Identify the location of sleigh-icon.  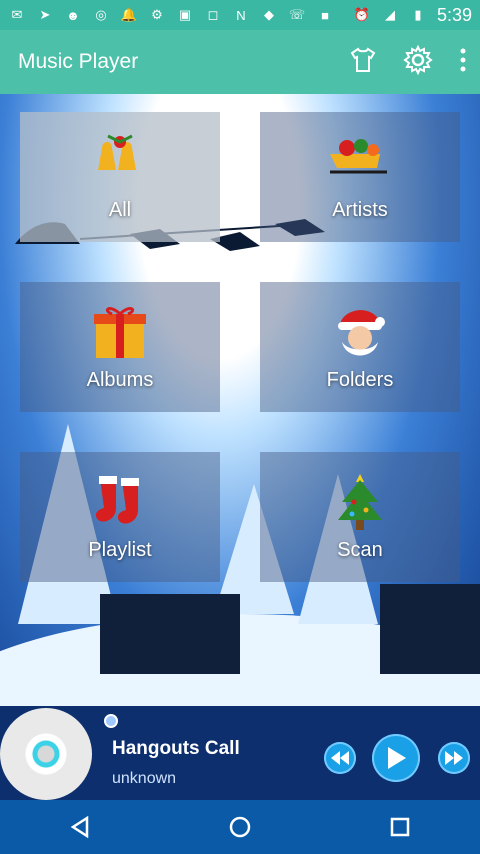
(360, 159).